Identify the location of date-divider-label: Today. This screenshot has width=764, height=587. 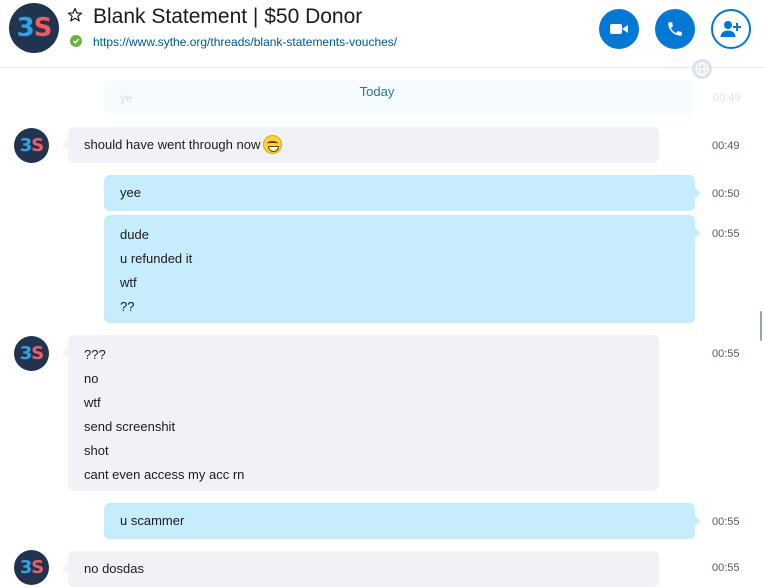
(377, 91).